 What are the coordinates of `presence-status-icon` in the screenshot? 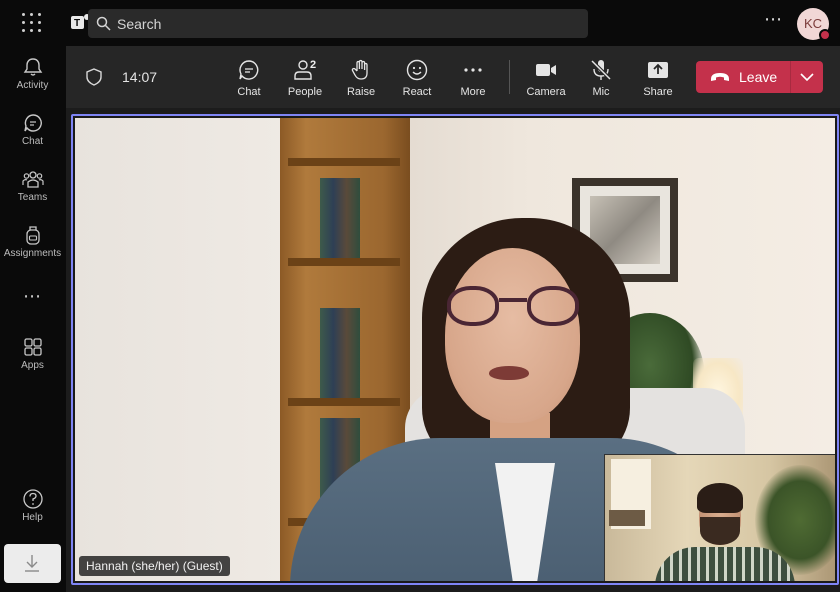 It's located at (825, 35).